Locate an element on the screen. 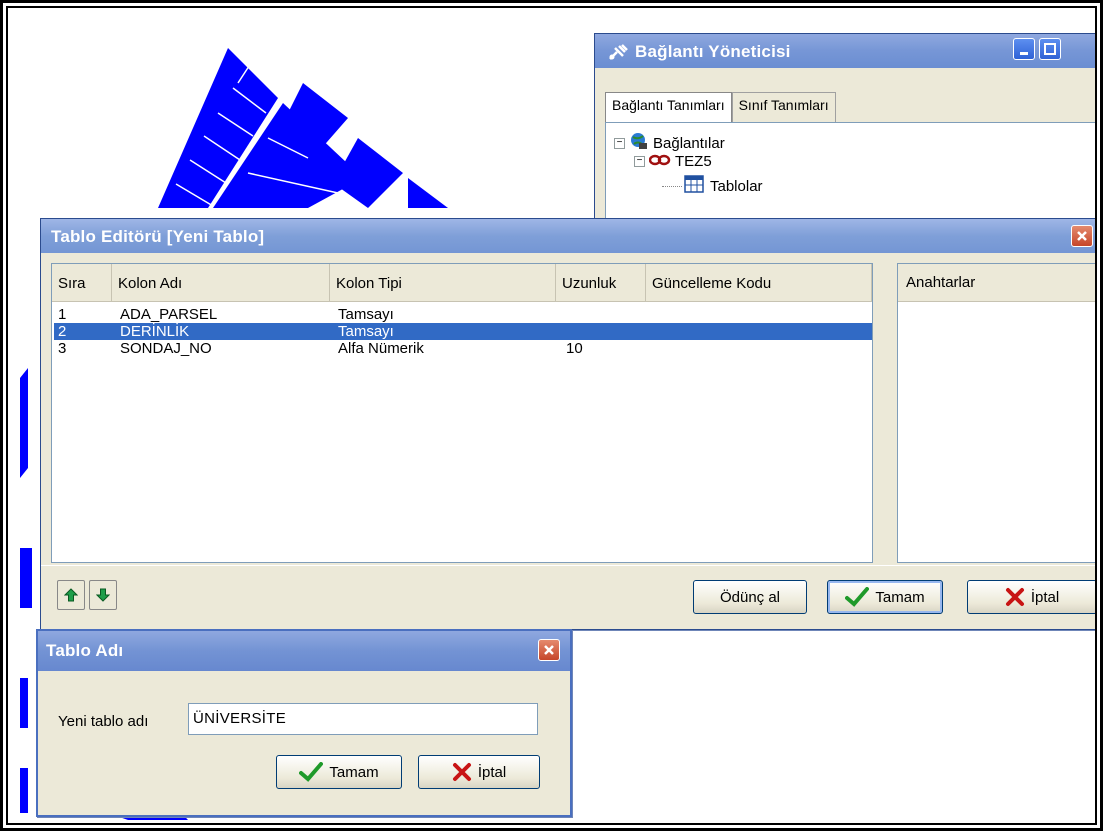 The image size is (1103, 831). keys-panel: Anahtarlar is located at coordinates (996, 413).